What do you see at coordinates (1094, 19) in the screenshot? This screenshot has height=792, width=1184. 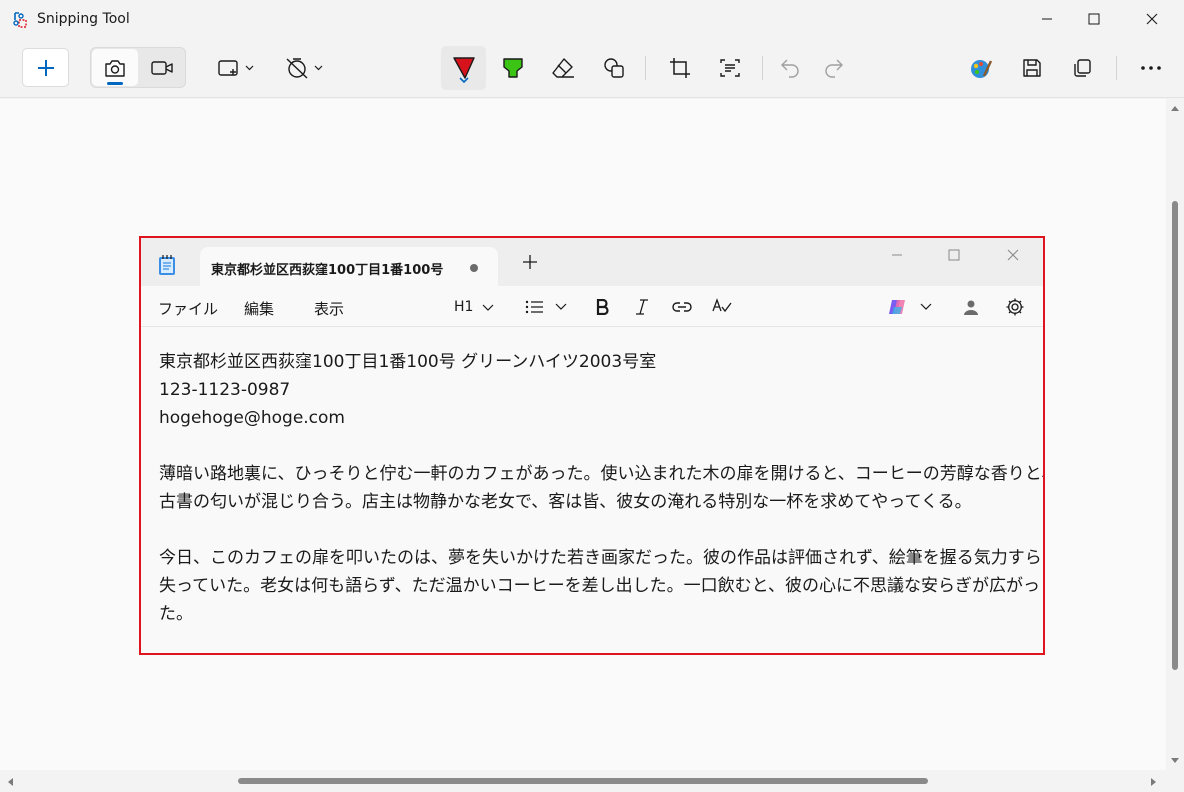 I see `maximize-button` at bounding box center [1094, 19].